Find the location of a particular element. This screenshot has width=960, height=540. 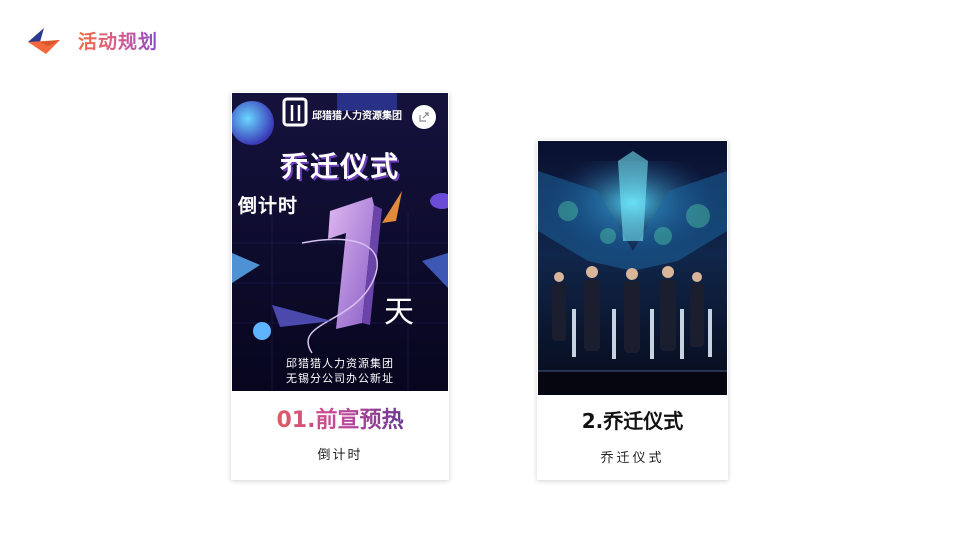

card-subtitle: 乔迁仪式 is located at coordinates (632, 458).